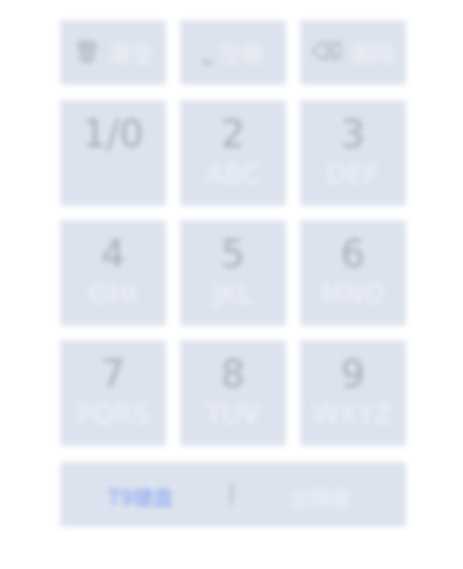 The image size is (463, 569). Describe the element at coordinates (113, 415) in the screenshot. I see `key-letters: PQRS` at that location.